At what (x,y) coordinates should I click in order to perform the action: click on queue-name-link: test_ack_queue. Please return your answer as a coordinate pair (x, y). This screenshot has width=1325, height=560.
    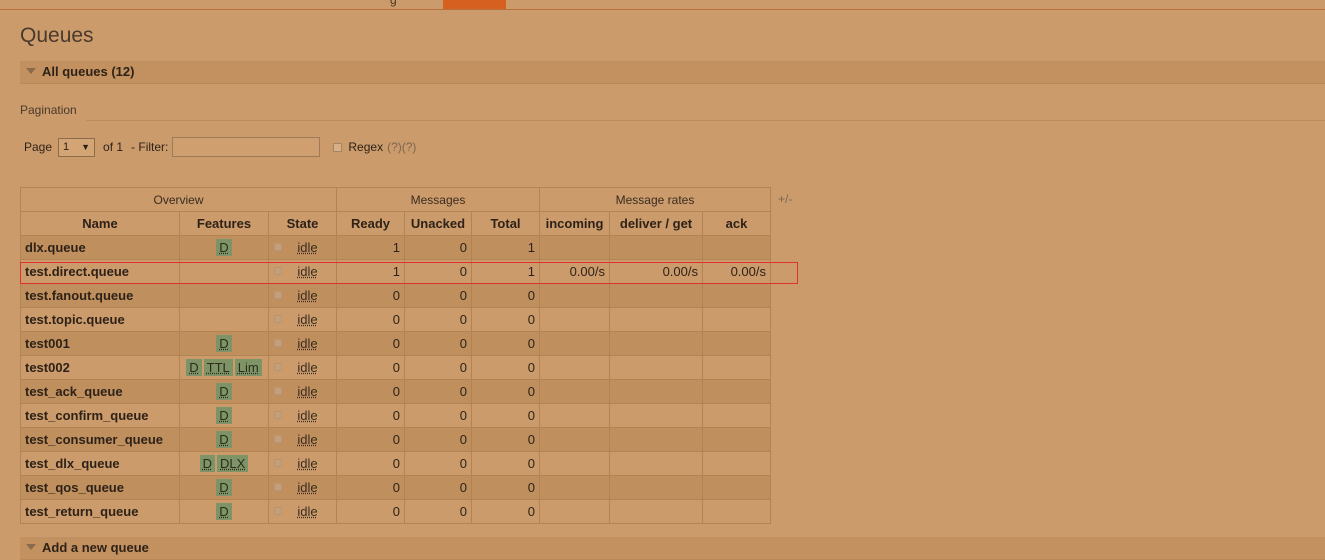
    Looking at the image, I should click on (100, 391).